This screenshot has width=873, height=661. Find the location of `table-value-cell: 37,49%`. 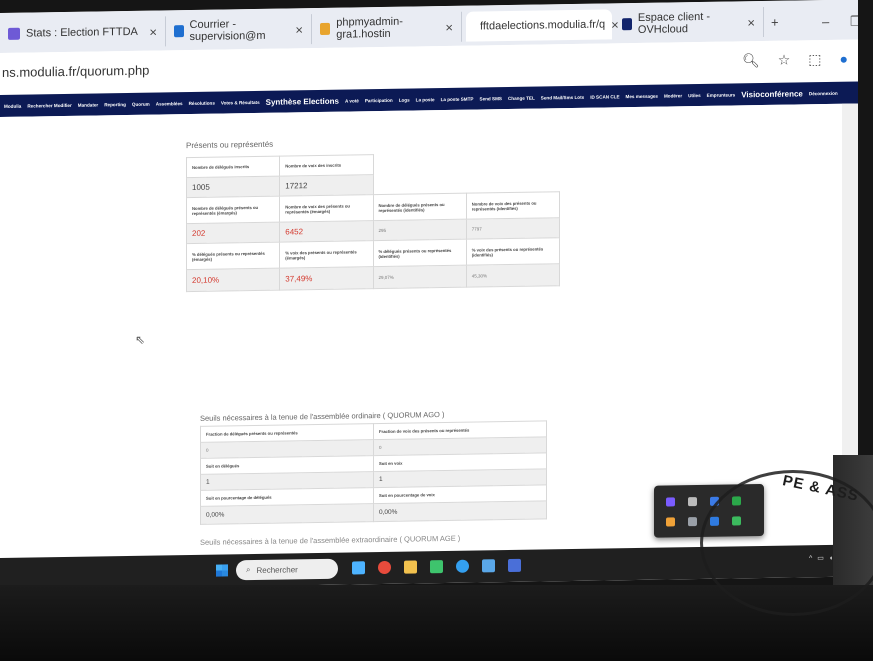

table-value-cell: 37,49% is located at coordinates (326, 278).